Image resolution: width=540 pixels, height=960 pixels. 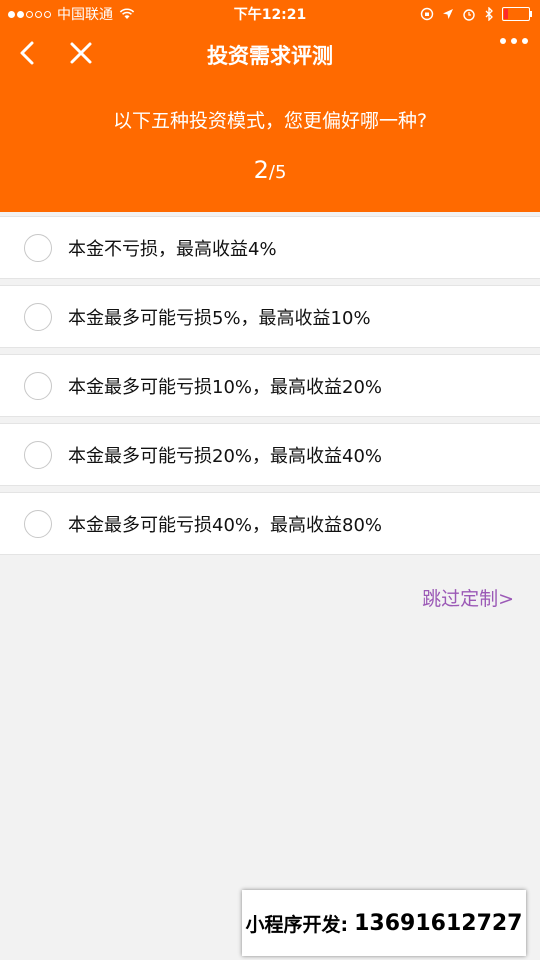 I want to click on ad-phone: 13691612727, so click(x=438, y=923).